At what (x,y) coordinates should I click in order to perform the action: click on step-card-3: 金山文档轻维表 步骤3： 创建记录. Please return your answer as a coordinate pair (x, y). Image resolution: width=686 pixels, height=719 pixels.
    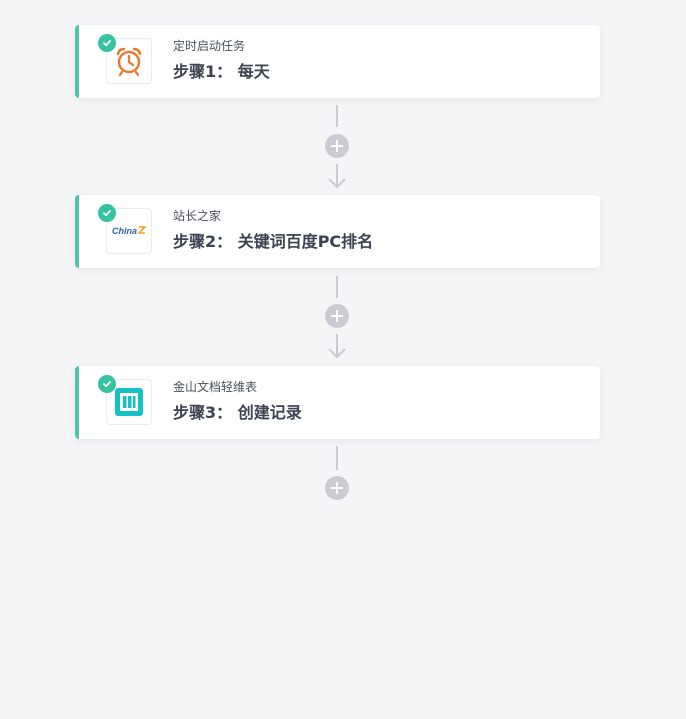
    Looking at the image, I should click on (337, 402).